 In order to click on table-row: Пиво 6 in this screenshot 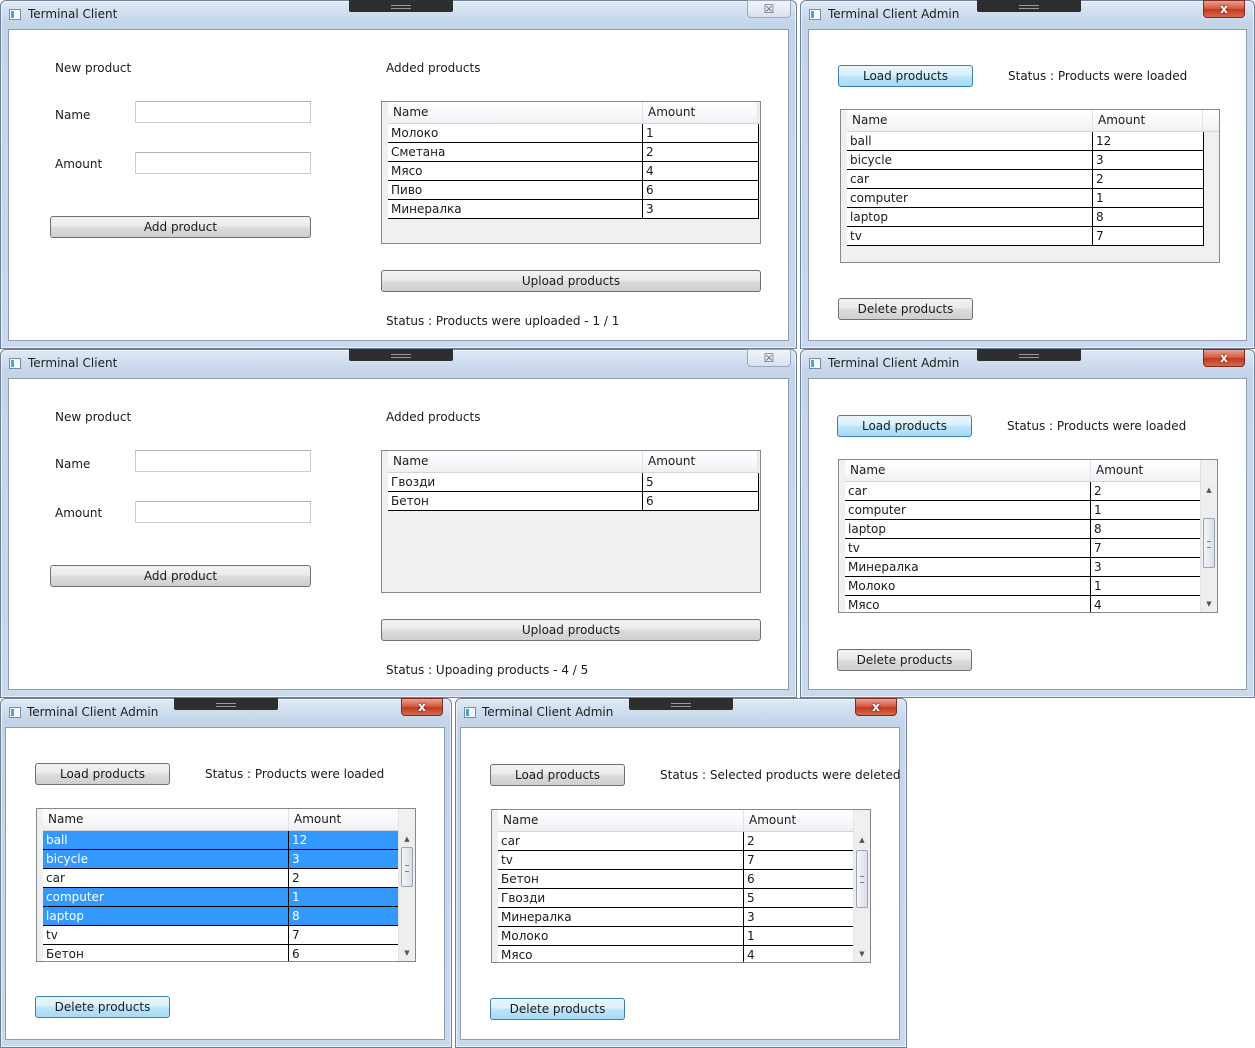, I will do `click(573, 190)`.